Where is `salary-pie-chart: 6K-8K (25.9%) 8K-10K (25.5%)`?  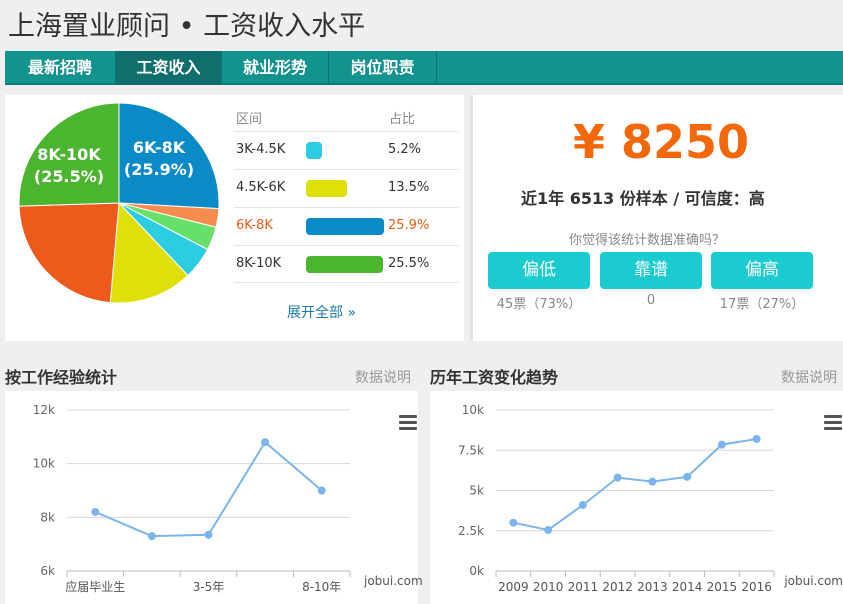 salary-pie-chart: 6K-8K (25.9%) 8K-10K (25.5%) is located at coordinates (119, 203).